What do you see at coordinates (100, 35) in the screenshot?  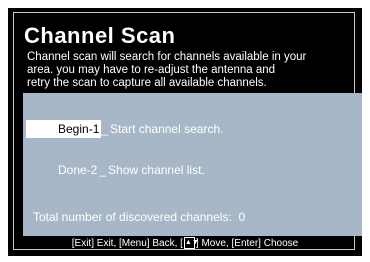 I see `page-title: Channel Scan` at bounding box center [100, 35].